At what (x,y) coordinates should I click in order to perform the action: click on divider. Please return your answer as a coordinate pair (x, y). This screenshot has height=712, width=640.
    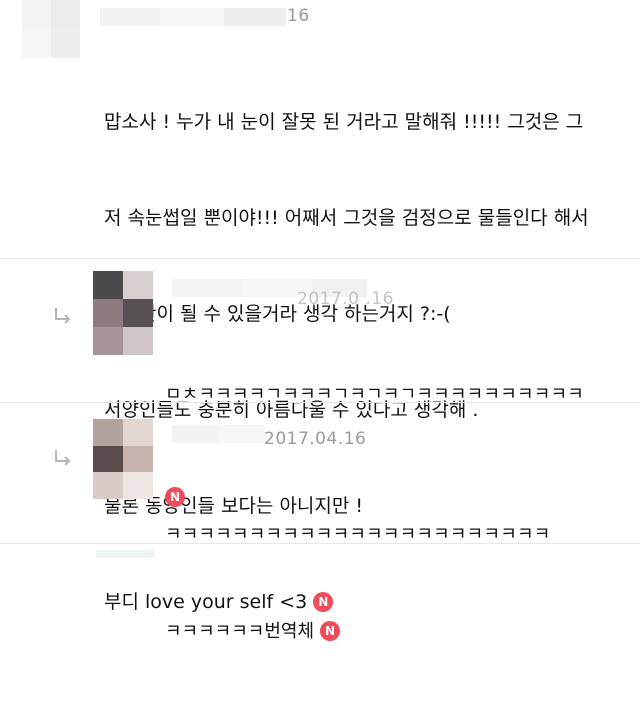
    Looking at the image, I should click on (320, 543).